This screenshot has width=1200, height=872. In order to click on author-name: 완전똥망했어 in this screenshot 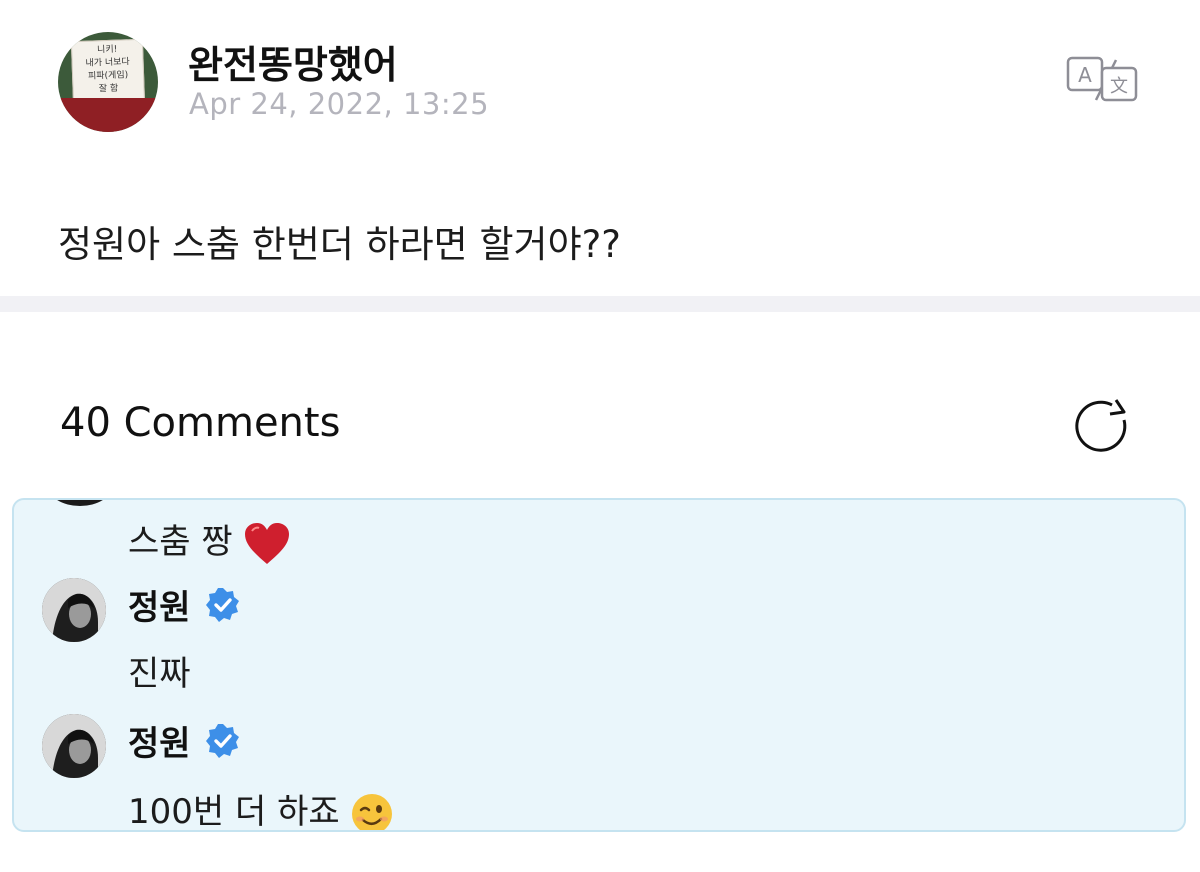, I will do `click(293, 61)`.